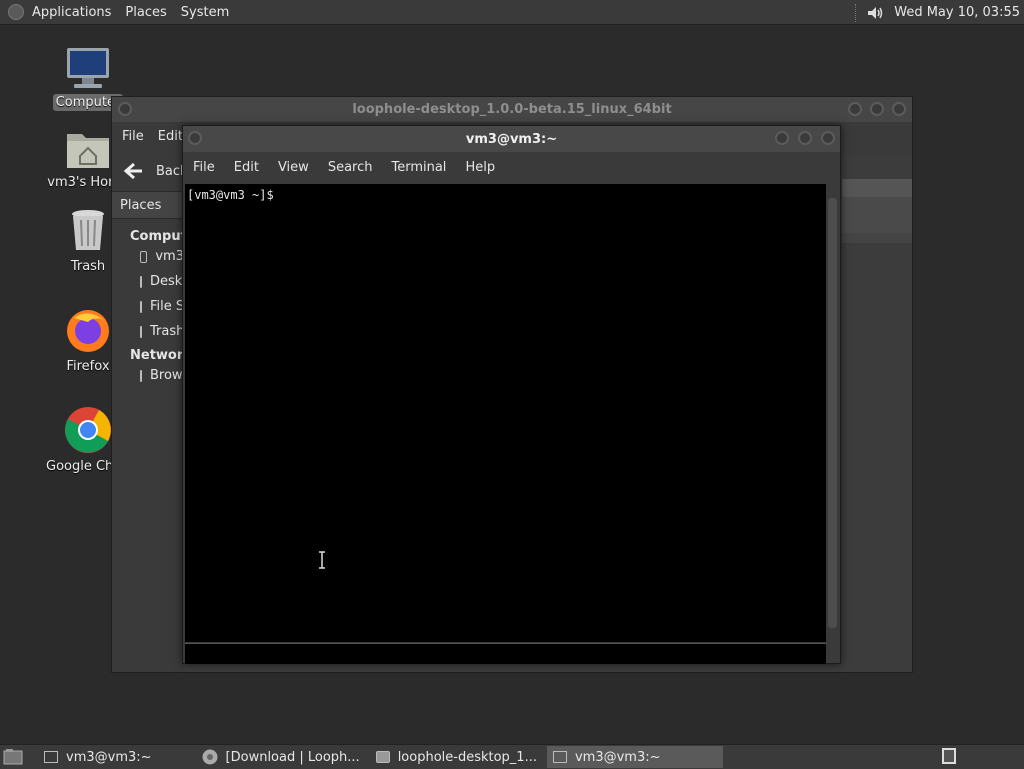  Describe the element at coordinates (157, 355) in the screenshot. I see `sidebar-group-network: Network` at that location.